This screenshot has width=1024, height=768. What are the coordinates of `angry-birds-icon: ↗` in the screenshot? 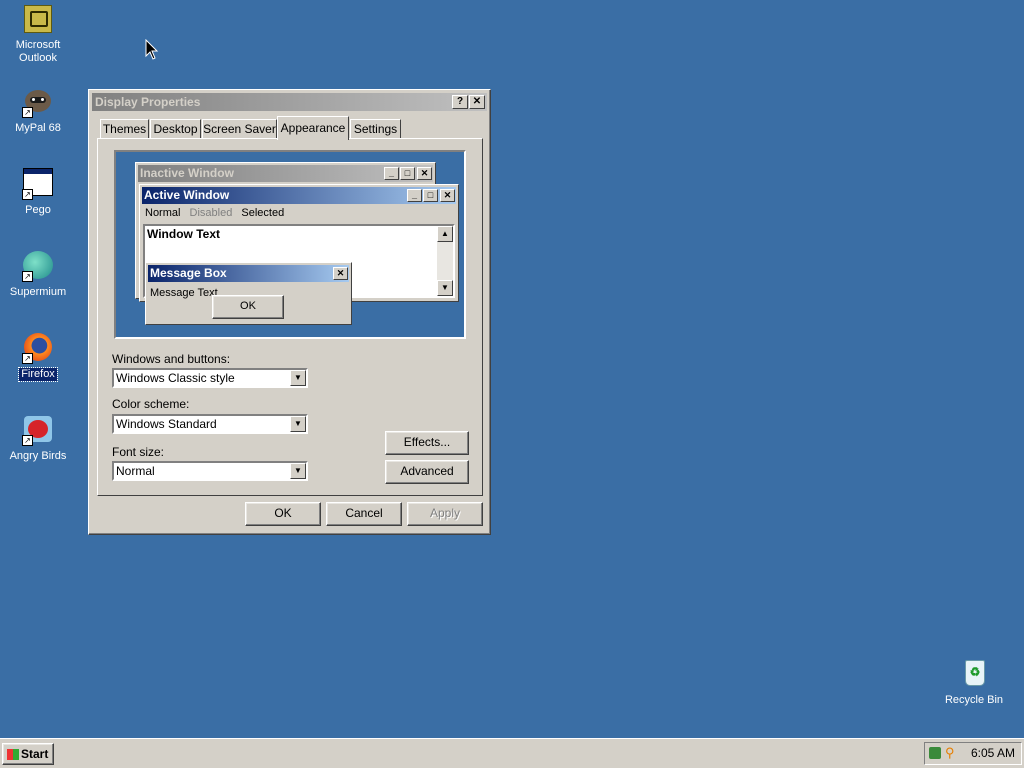 It's located at (38, 430).